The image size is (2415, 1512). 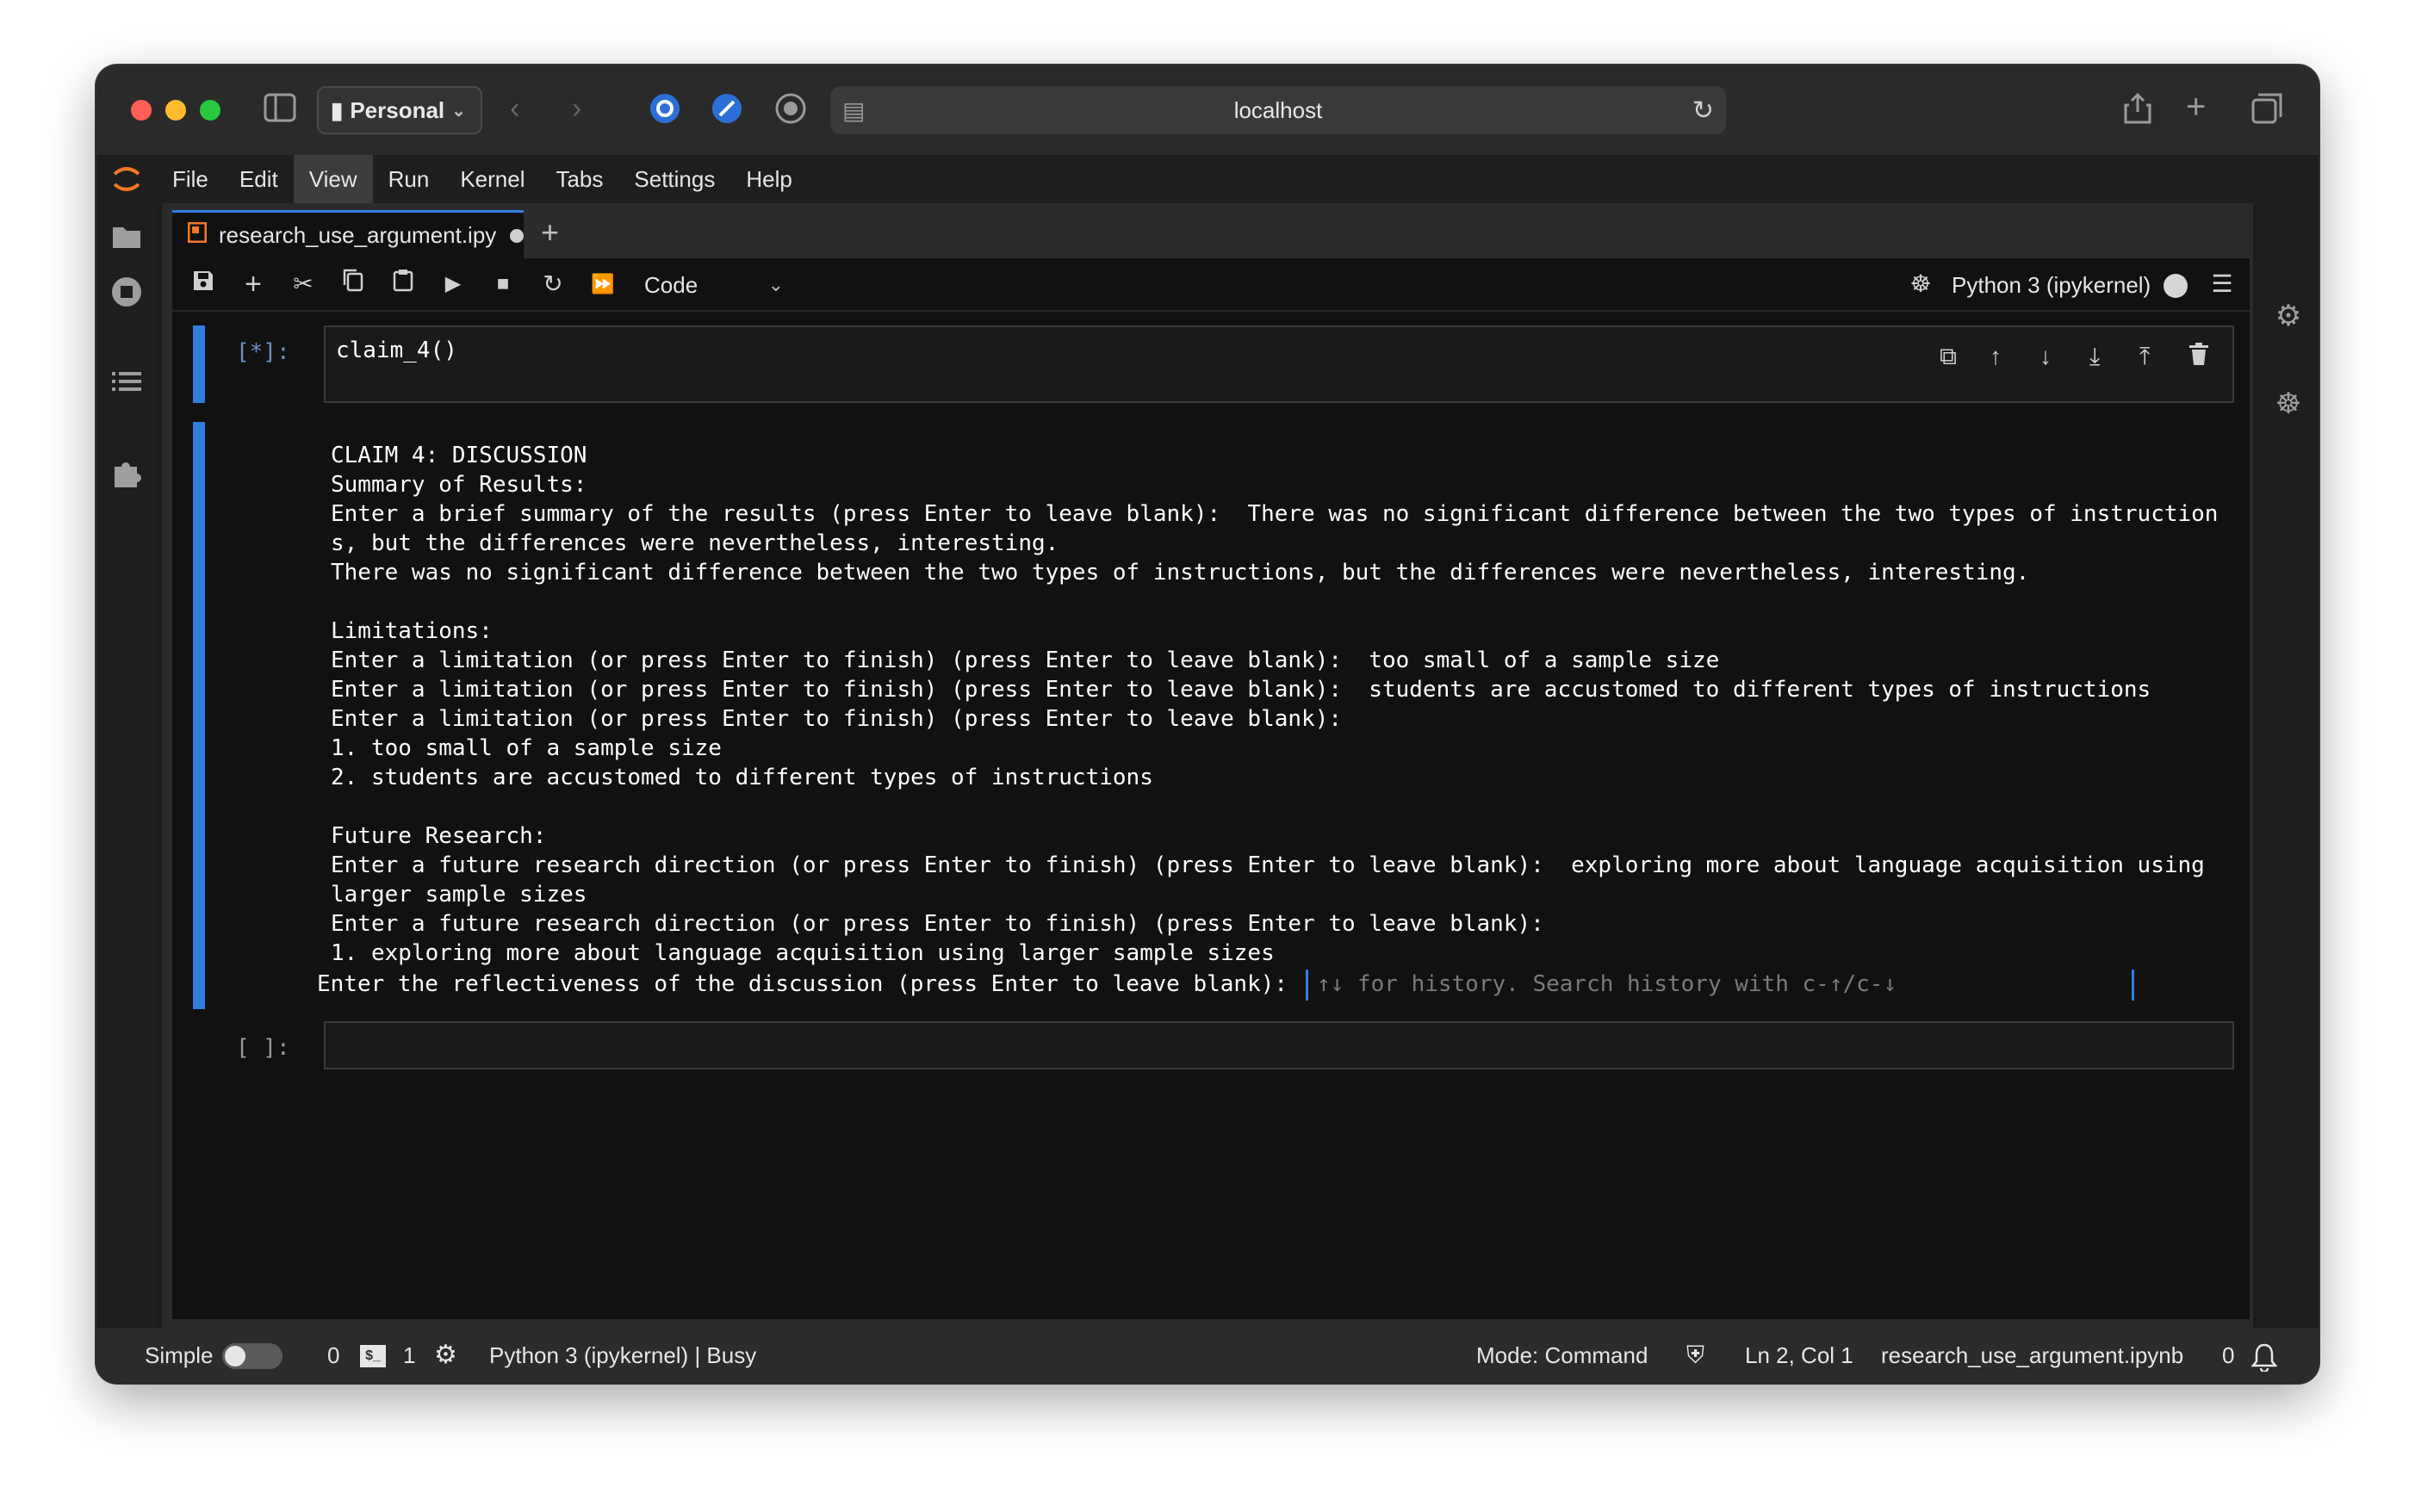 What do you see at coordinates (263, 352) in the screenshot?
I see `cell-prompt: [*]:` at bounding box center [263, 352].